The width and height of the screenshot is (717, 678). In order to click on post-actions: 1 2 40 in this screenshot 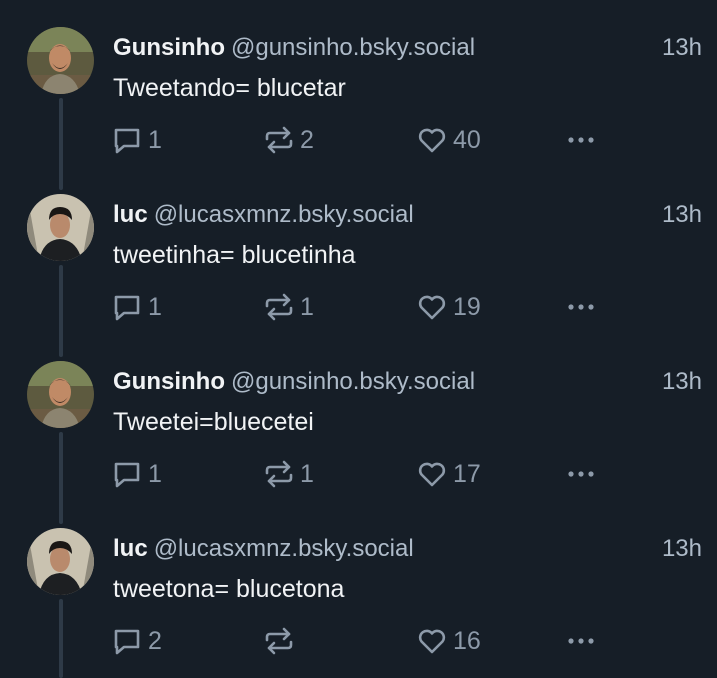, I will do `click(355, 140)`.